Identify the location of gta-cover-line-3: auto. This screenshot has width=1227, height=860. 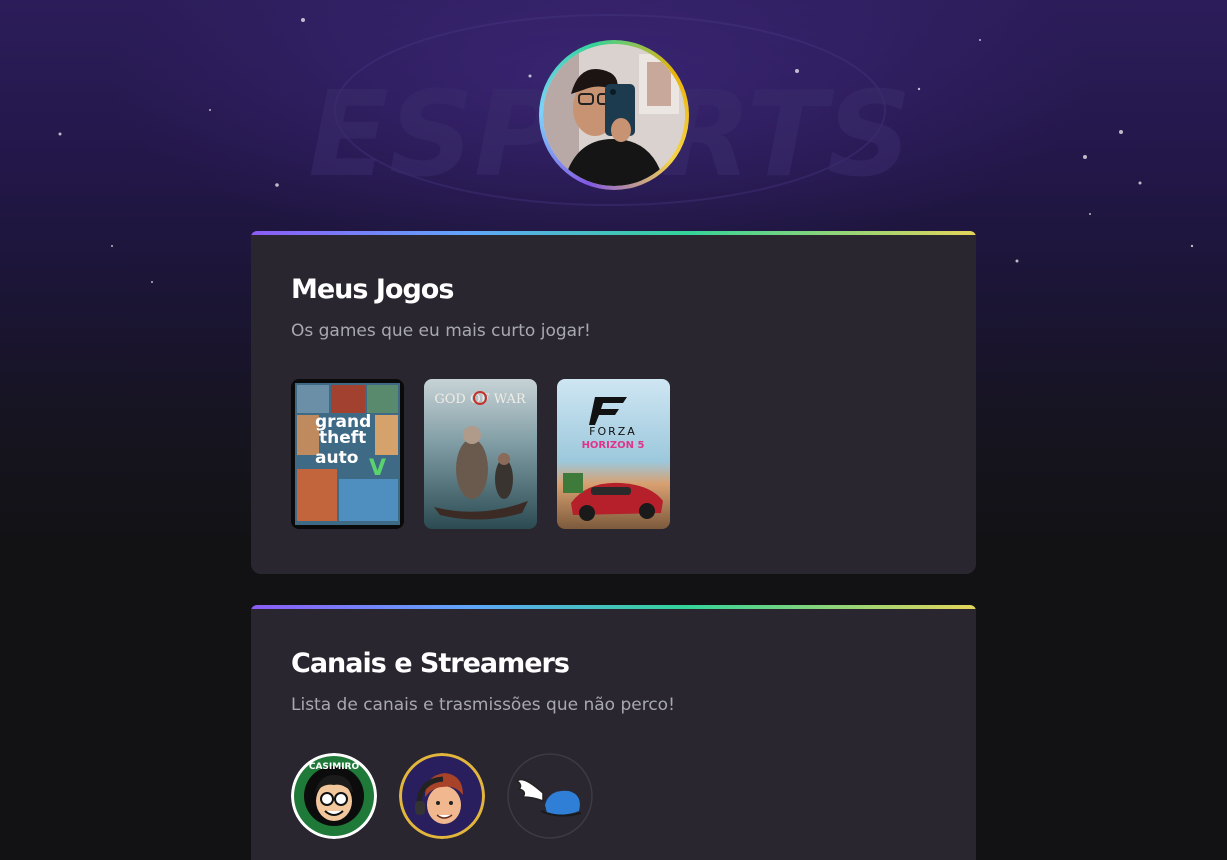
(336, 458).